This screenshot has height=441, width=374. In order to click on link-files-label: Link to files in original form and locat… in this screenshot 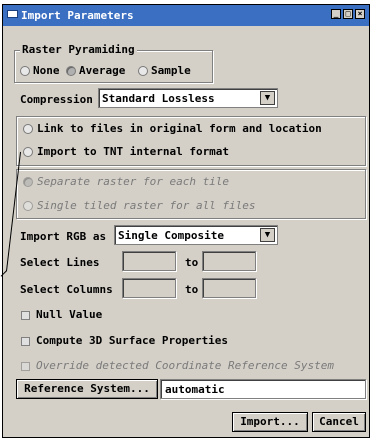, I will do `click(179, 128)`.